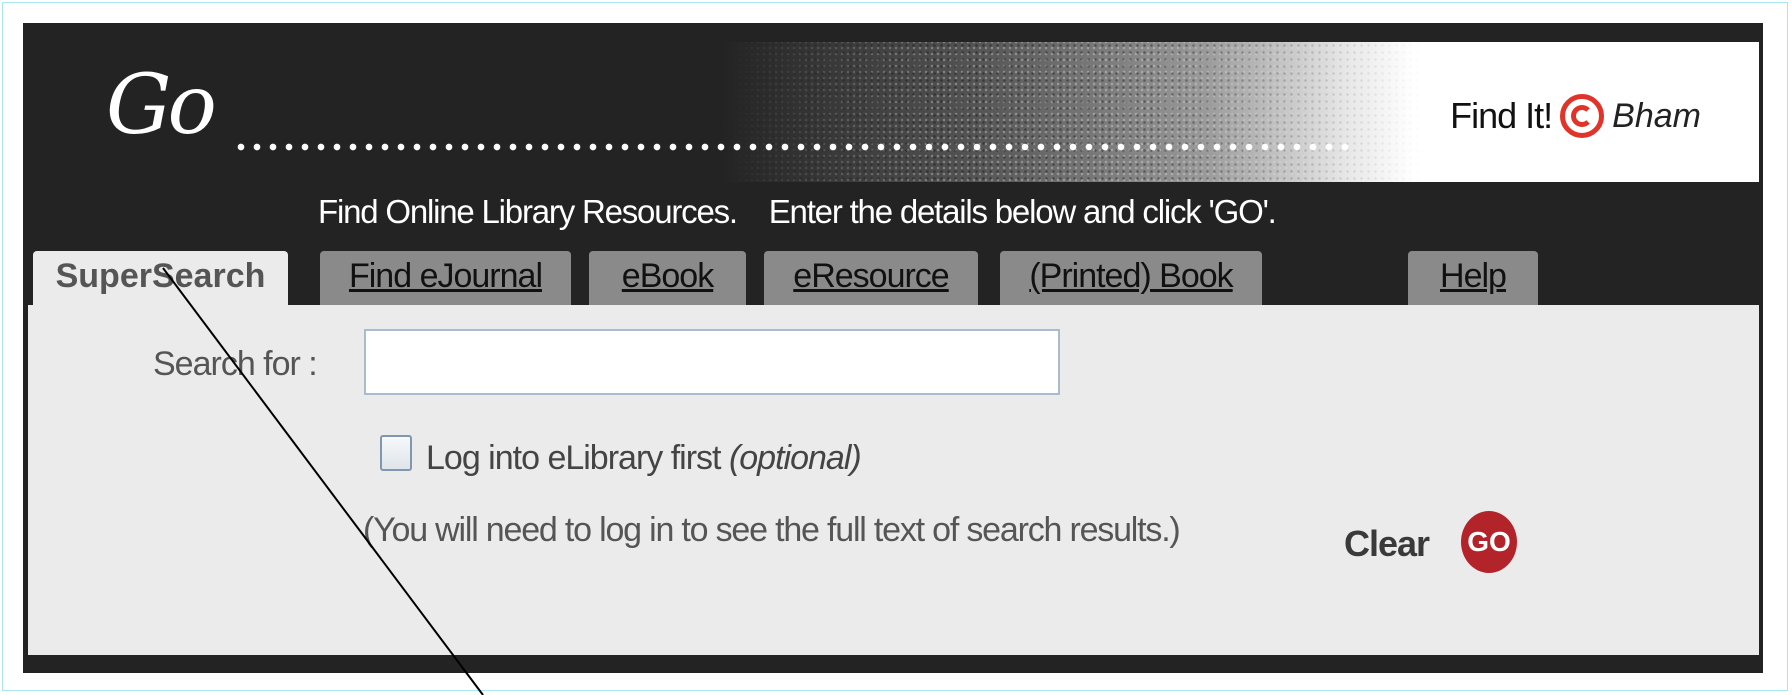 The height and width of the screenshot is (695, 1792). What do you see at coordinates (1582, 116) in the screenshot?
I see `findit-logo-icon` at bounding box center [1582, 116].